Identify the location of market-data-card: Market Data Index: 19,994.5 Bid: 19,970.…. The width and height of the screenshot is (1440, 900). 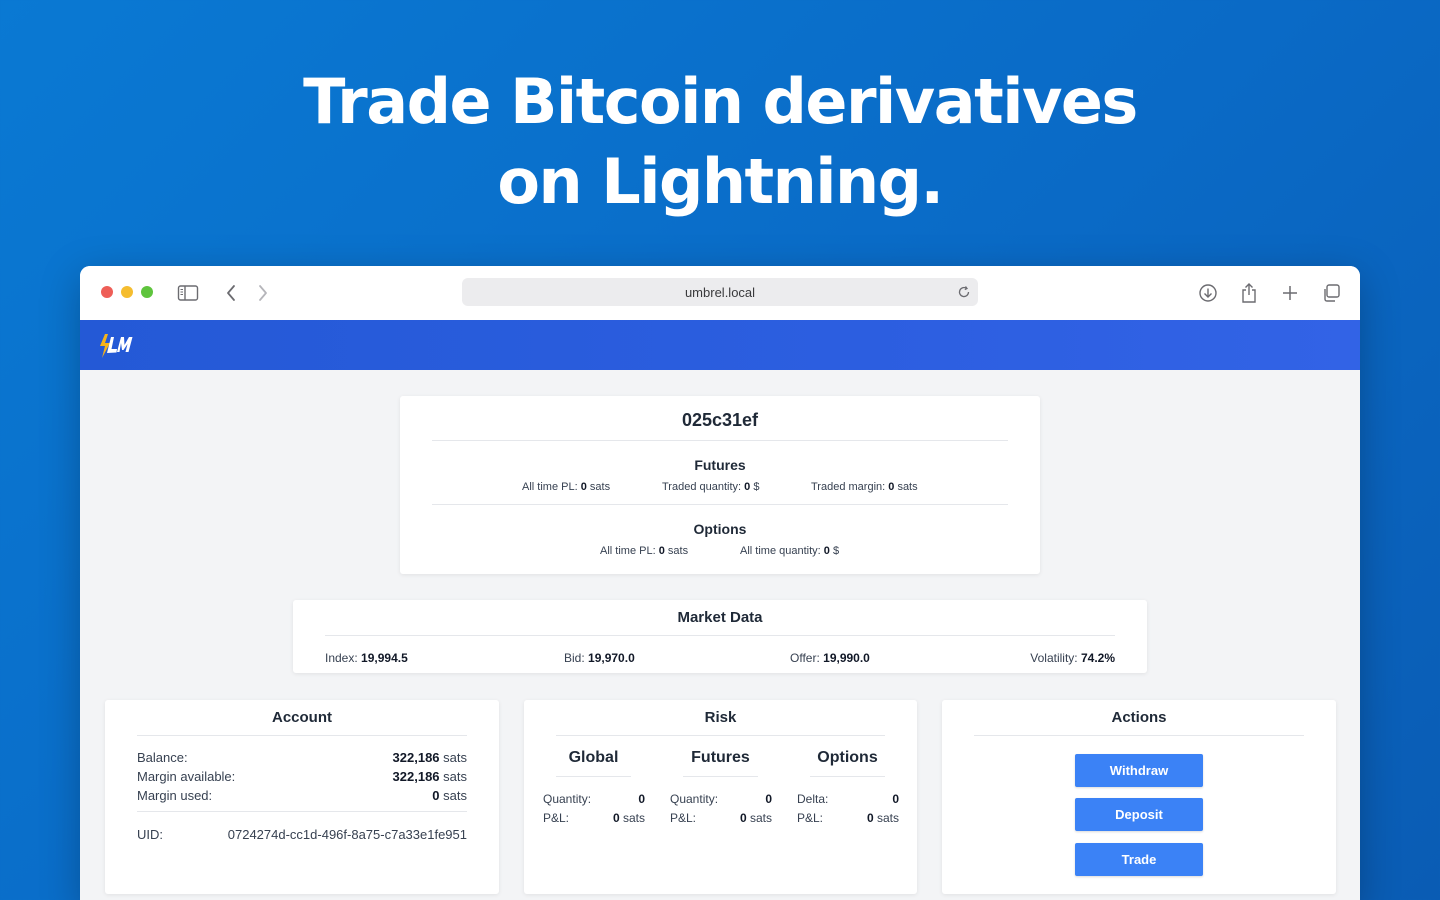
(720, 636).